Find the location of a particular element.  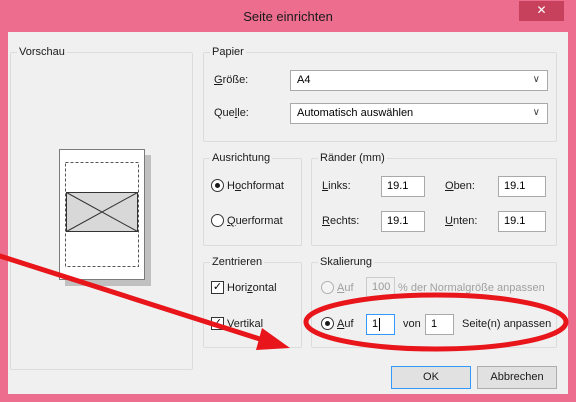

paper-source-value: Automatisch auswählen is located at coordinates (355, 113).